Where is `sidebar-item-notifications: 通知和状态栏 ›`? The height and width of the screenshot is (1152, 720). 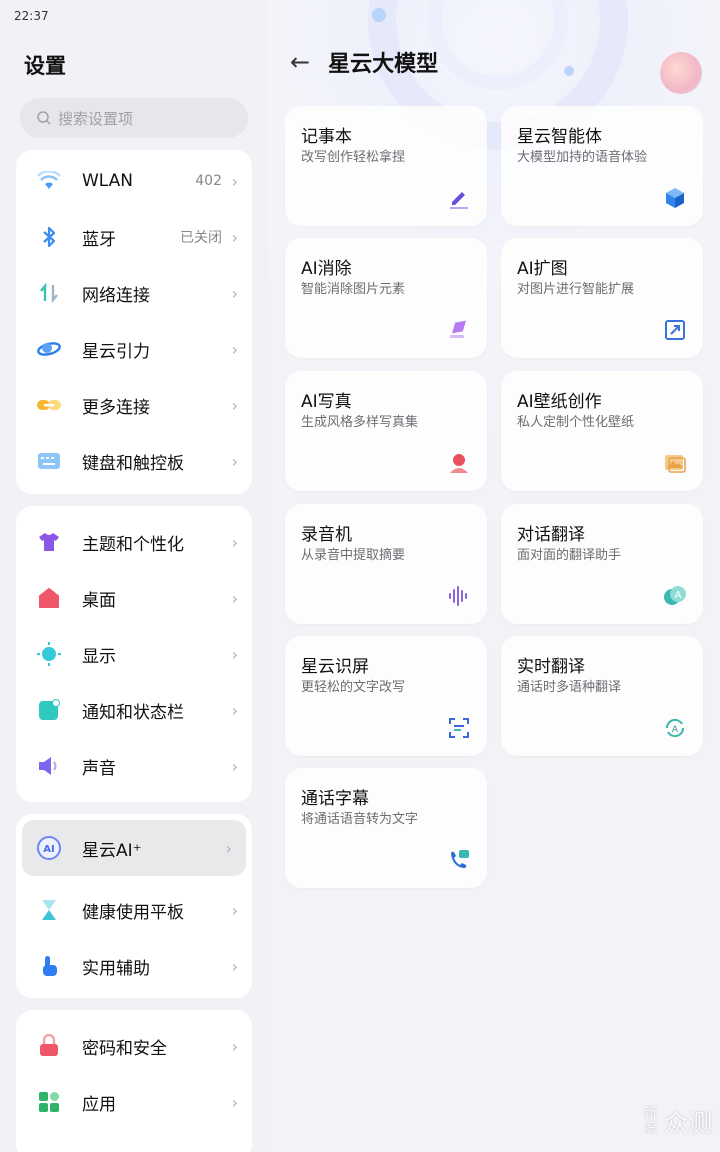 sidebar-item-notifications: 通知和状态栏 › is located at coordinates (134, 710).